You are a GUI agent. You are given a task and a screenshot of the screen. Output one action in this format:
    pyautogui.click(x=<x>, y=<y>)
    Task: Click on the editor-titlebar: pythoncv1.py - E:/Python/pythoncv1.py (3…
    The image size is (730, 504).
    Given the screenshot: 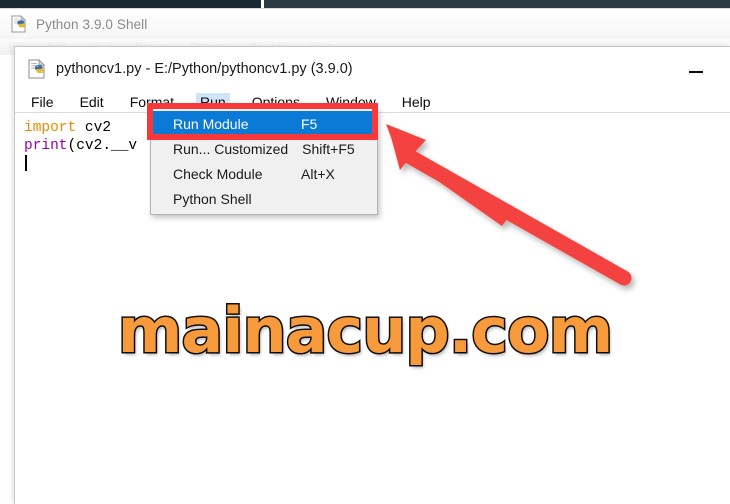 What is the action you would take?
    pyautogui.click(x=372, y=69)
    